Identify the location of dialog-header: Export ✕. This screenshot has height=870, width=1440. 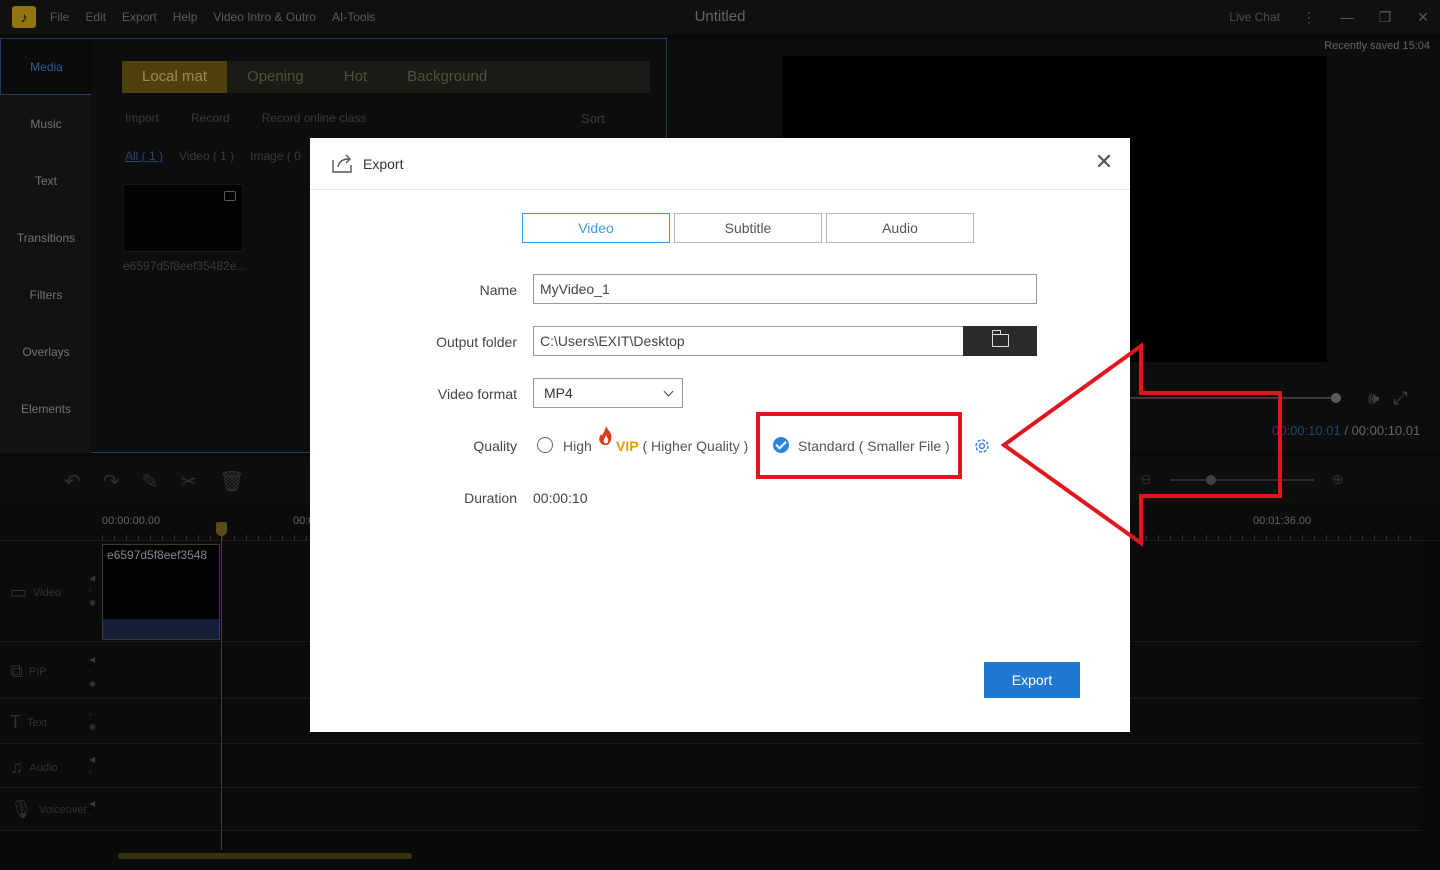
(720, 164).